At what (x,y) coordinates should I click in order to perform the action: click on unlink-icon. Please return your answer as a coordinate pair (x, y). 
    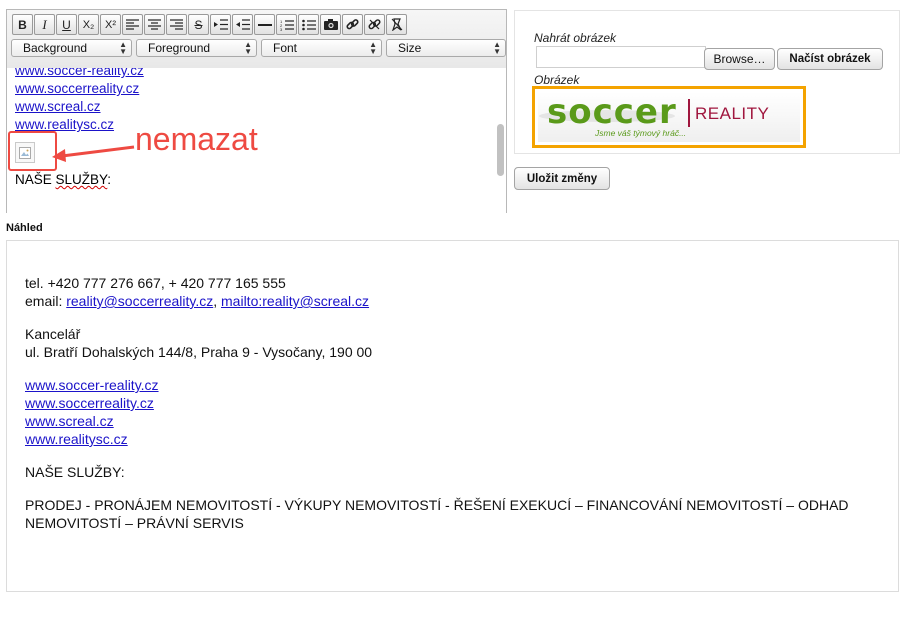
    Looking at the image, I should click on (374, 24).